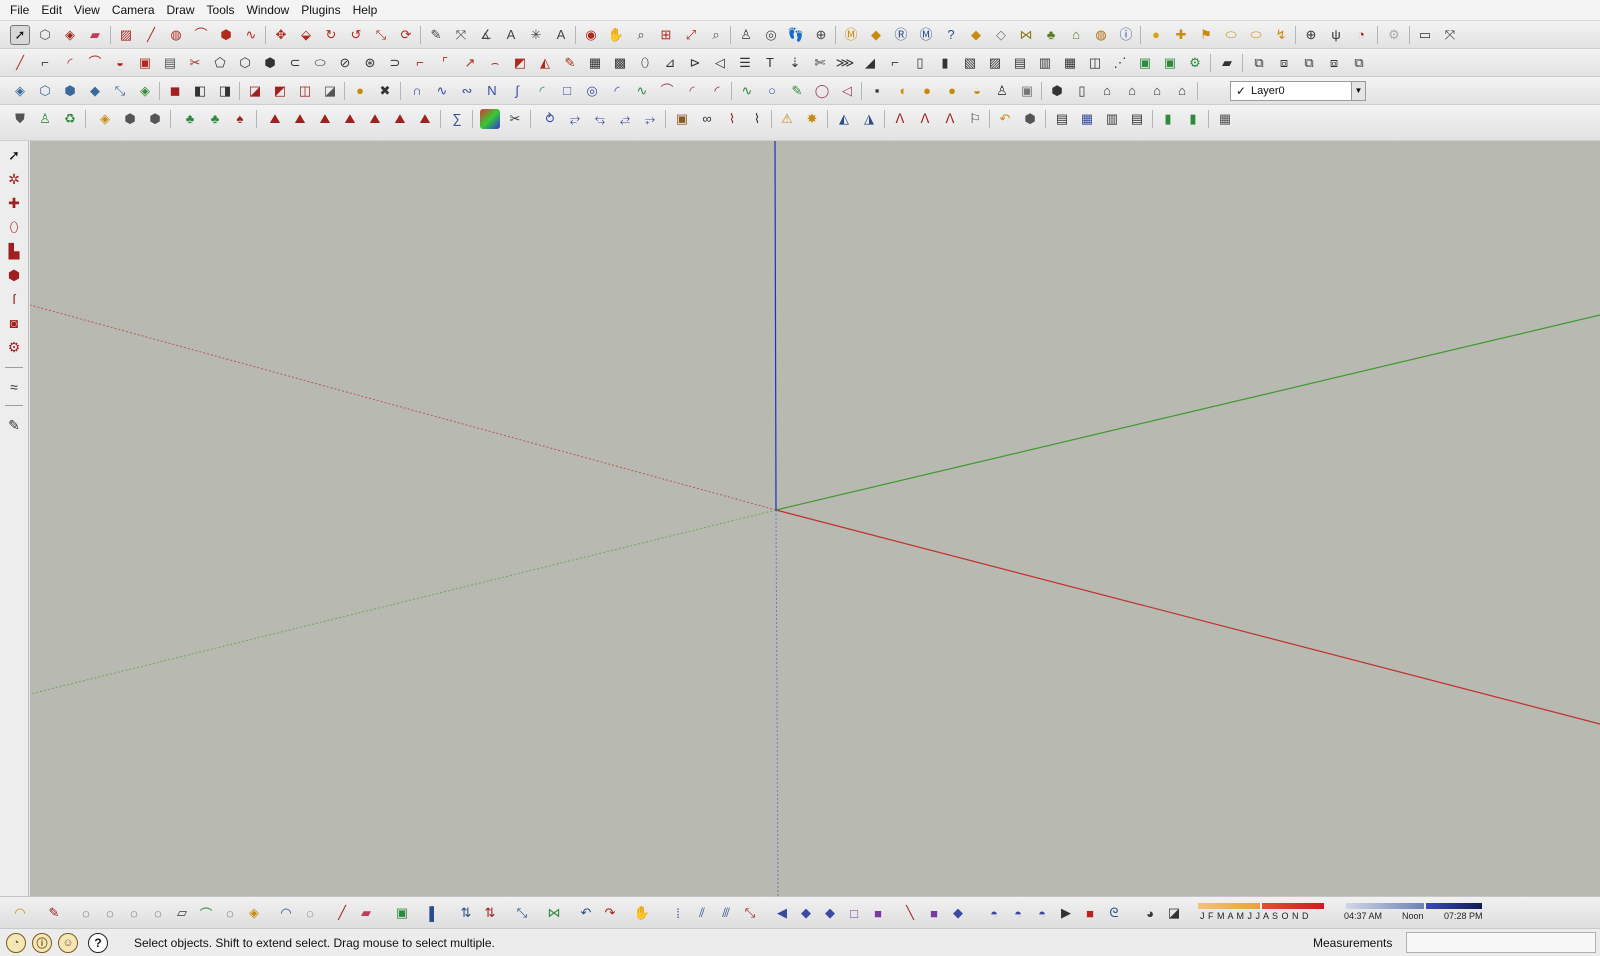  What do you see at coordinates (14, 203) in the screenshot?
I see `plus-icon: ✚` at bounding box center [14, 203].